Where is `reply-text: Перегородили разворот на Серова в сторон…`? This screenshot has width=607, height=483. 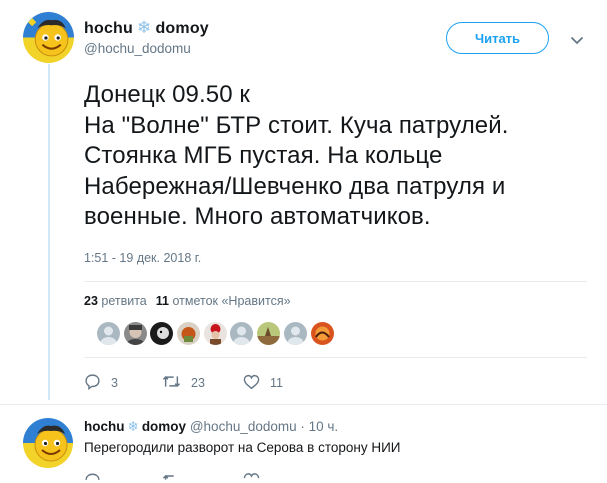 reply-text: Перегородили разворот на Серова в сторон… is located at coordinates (242, 447).